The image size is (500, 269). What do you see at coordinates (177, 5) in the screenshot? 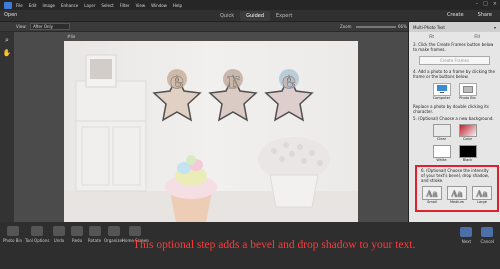
I see `menu-help: Help` at bounding box center [177, 5].